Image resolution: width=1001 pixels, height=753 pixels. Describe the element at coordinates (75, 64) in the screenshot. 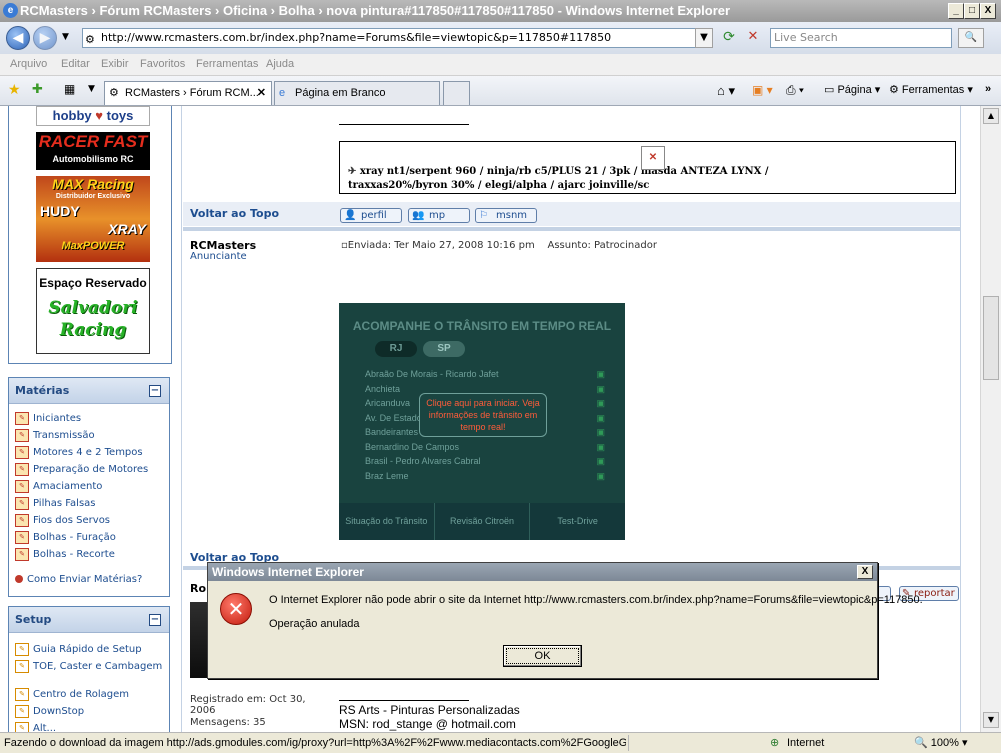

I see `menu-editar: Editar` at that location.